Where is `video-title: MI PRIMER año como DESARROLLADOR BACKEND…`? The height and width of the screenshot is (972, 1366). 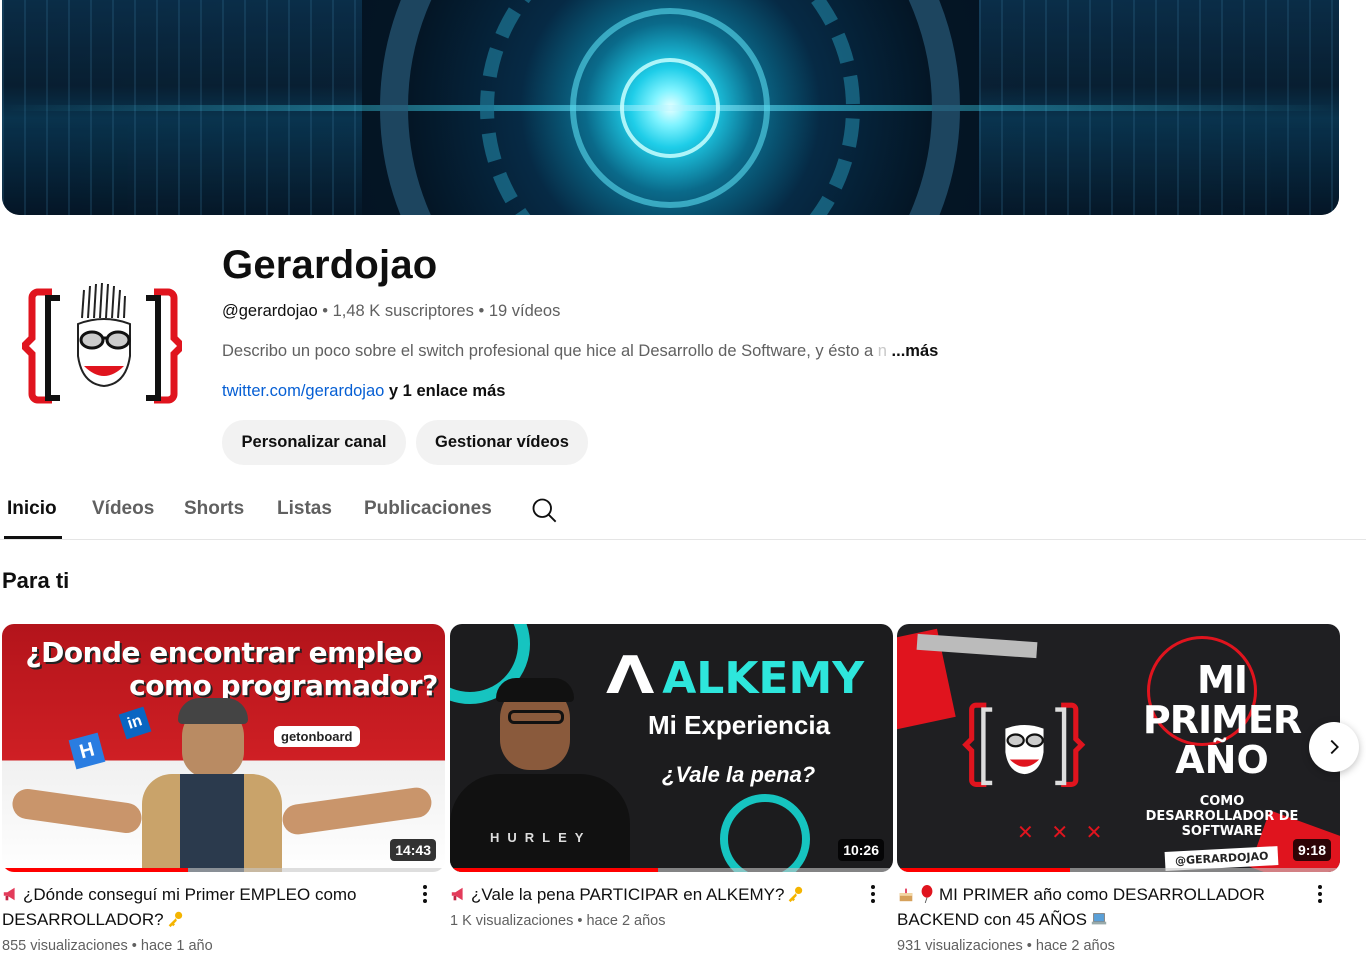
video-title: MI PRIMER año como DESARROLLADOR BACKEND… is located at coordinates (1118, 907).